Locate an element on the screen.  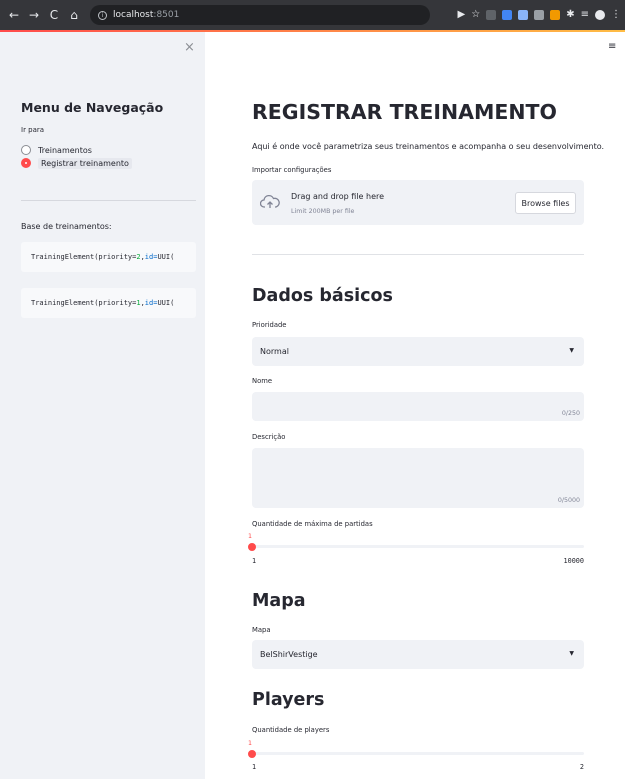
radio-label: Treinamentos is located at coordinates (65, 150).